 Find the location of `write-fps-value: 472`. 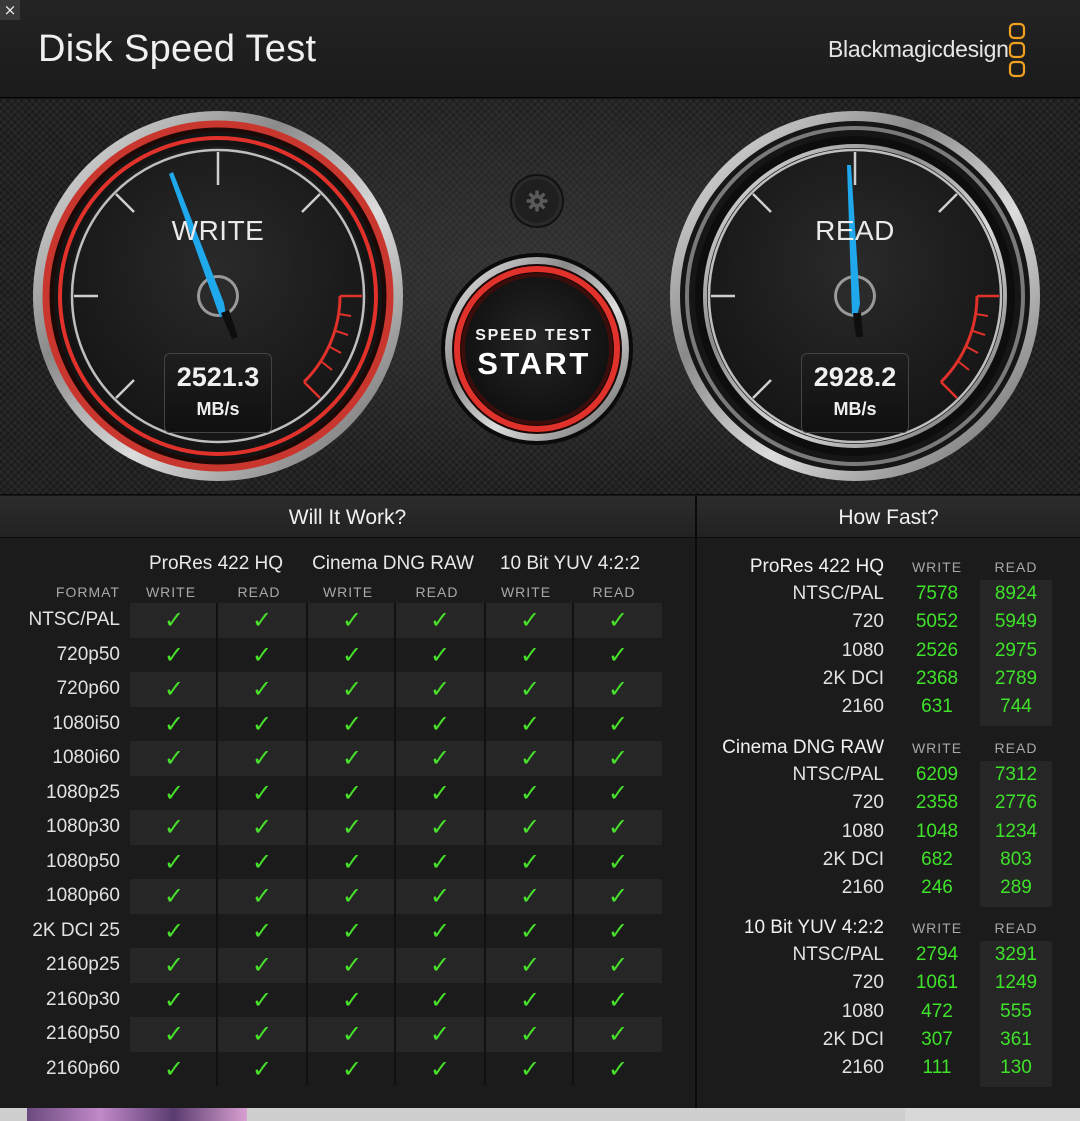

write-fps-value: 472 is located at coordinates (937, 1011).